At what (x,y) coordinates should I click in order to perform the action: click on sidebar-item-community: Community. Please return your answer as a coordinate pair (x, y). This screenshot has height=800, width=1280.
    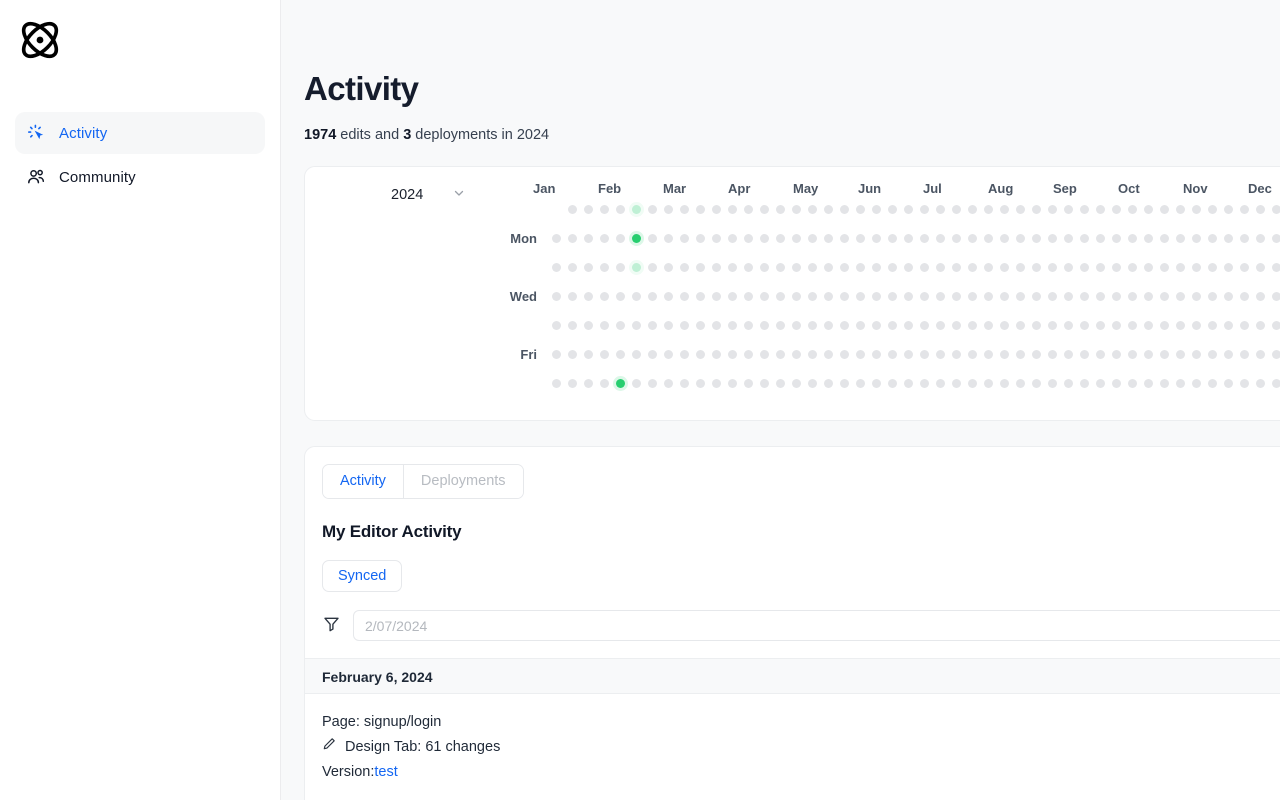
    Looking at the image, I should click on (140, 177).